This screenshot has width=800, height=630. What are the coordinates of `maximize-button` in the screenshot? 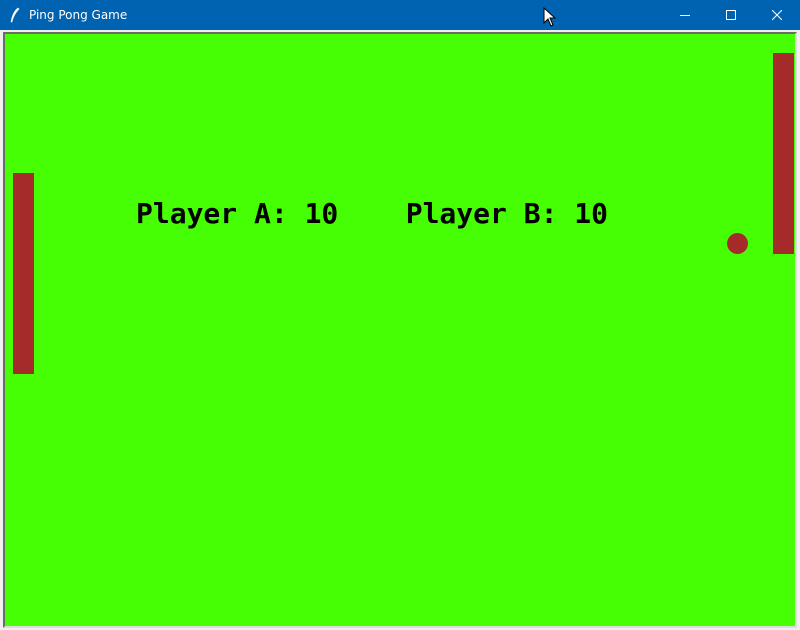 It's located at (731, 15).